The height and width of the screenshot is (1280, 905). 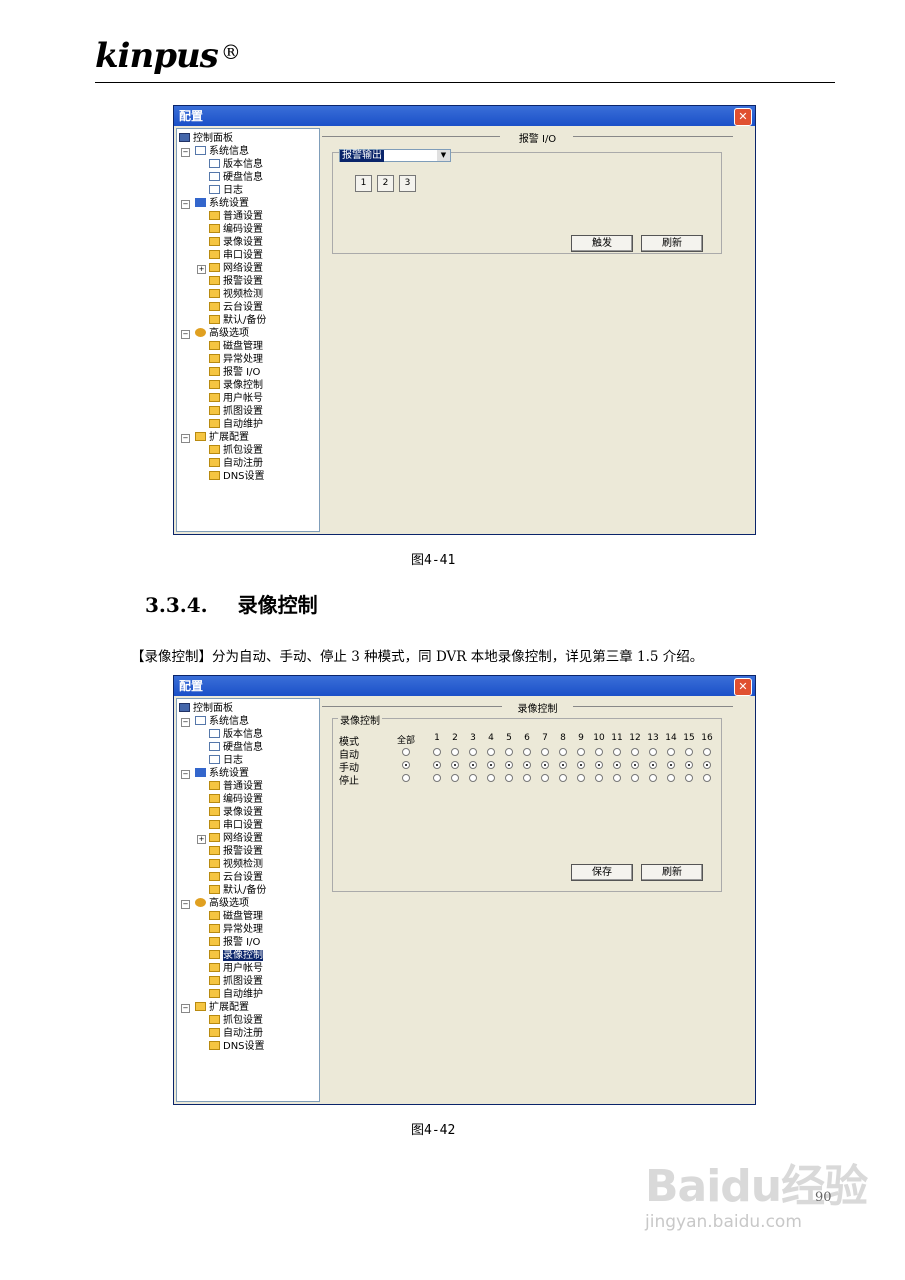 What do you see at coordinates (407, 183) in the screenshot?
I see `alarm-output-button-3: 3` at bounding box center [407, 183].